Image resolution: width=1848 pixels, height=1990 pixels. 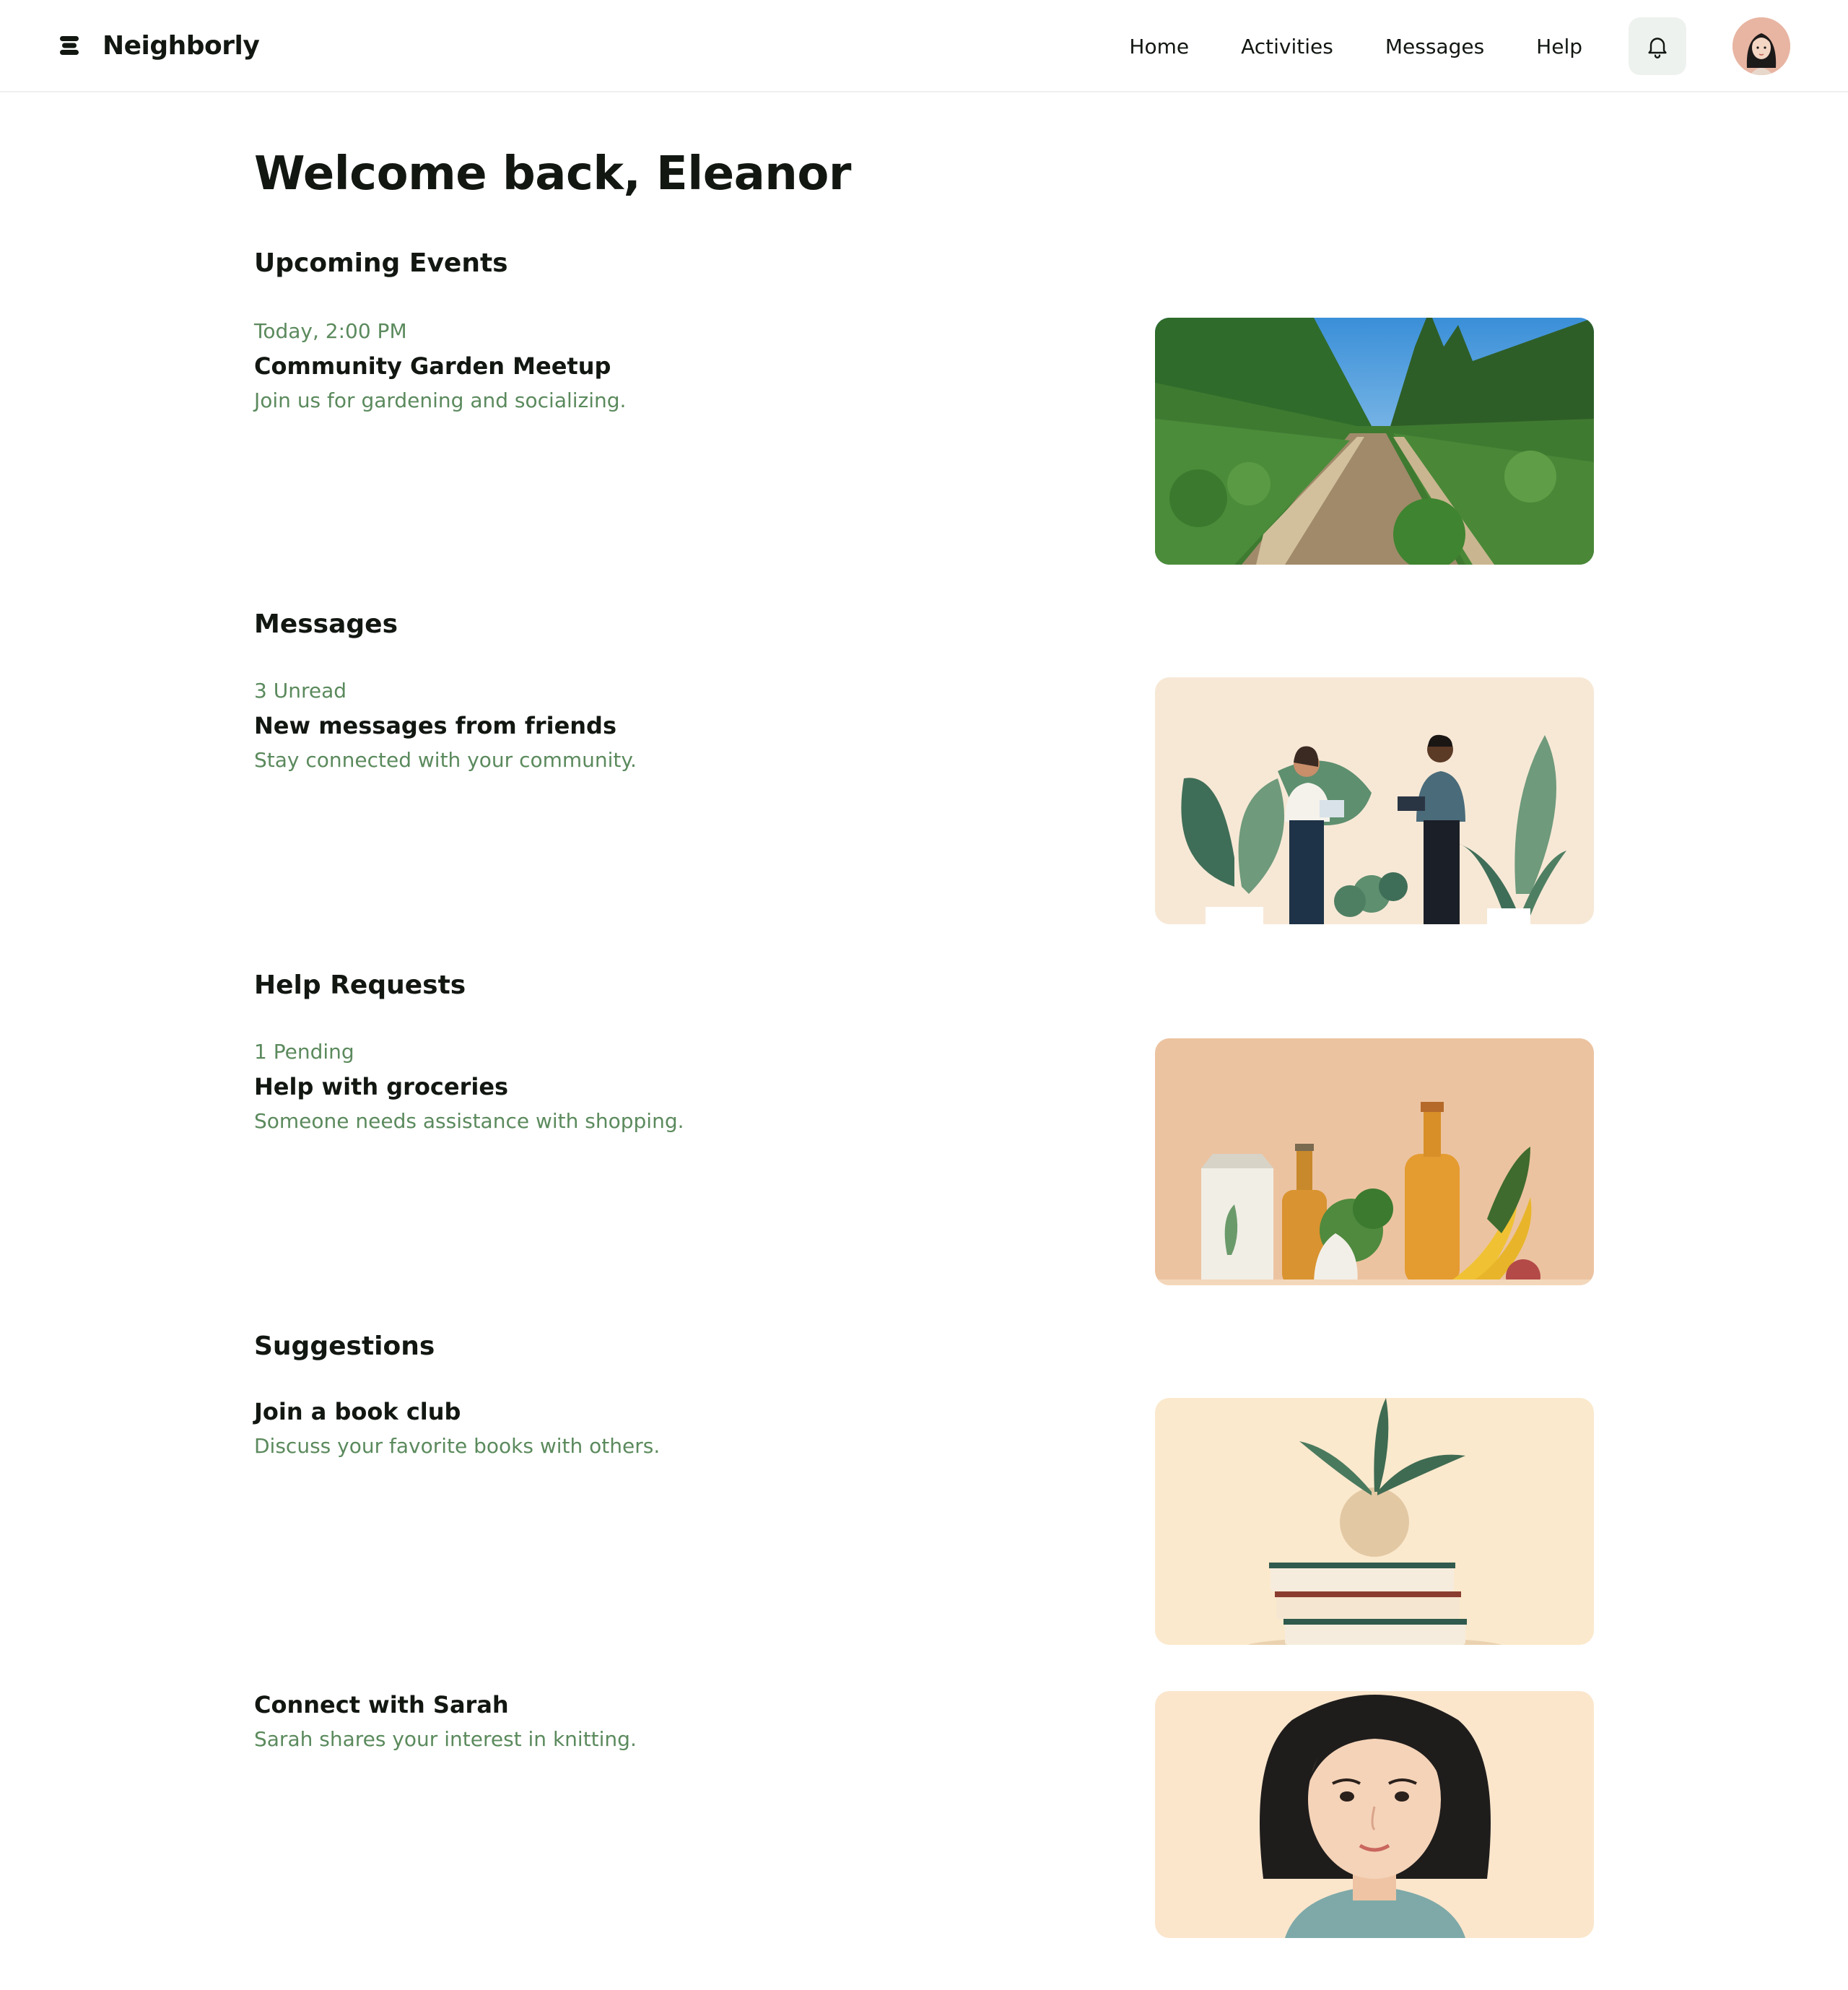 I want to click on brand: Neighborly, so click(x=159, y=45).